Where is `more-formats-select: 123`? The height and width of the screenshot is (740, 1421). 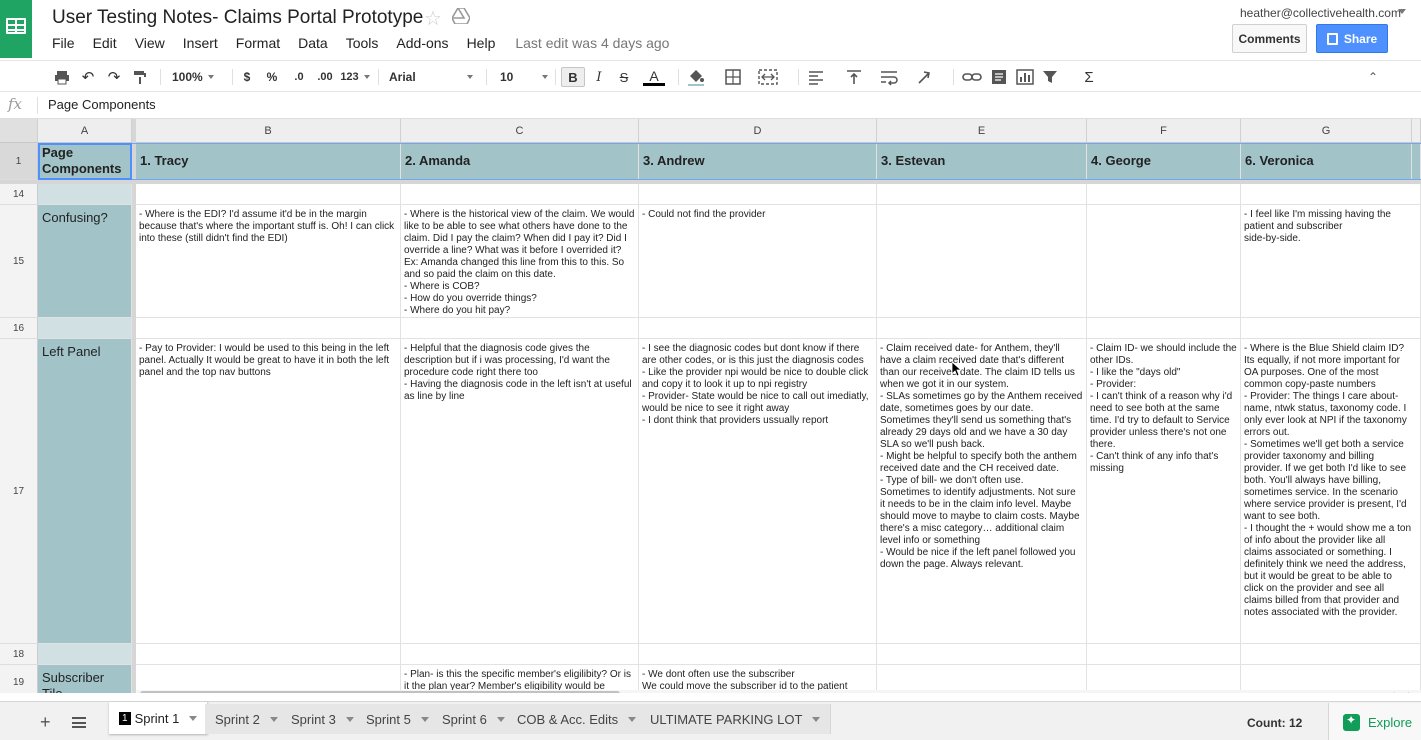 more-formats-select: 123 is located at coordinates (355, 77).